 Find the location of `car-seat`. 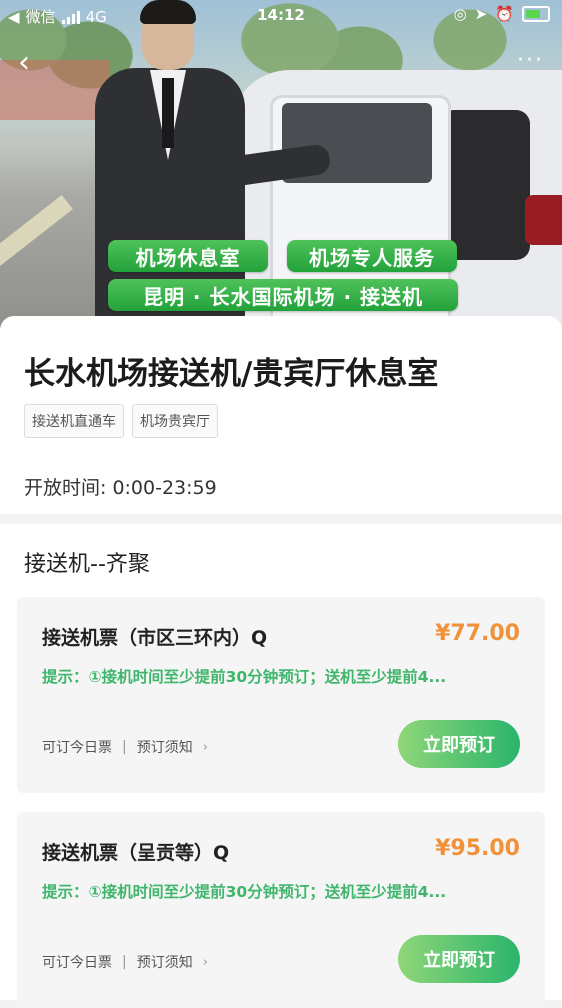

car-seat is located at coordinates (485, 185).